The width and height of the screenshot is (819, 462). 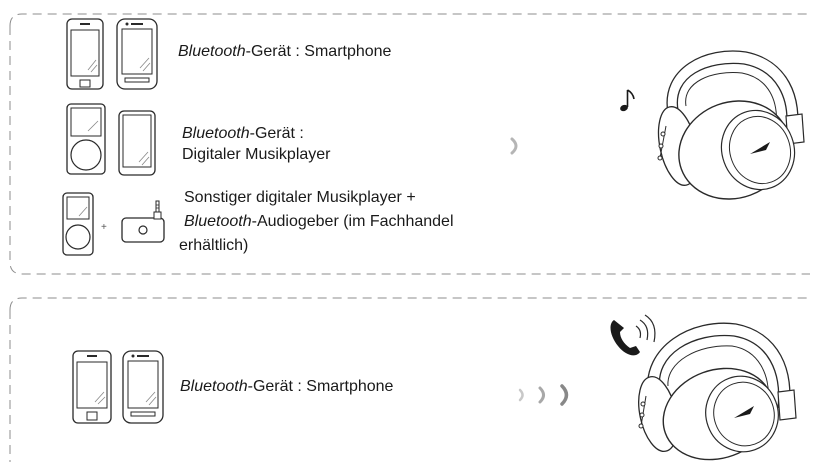 I want to click on call-smartphone-label: Bluetooth-Gerät : Smartphone, so click(x=286, y=386).